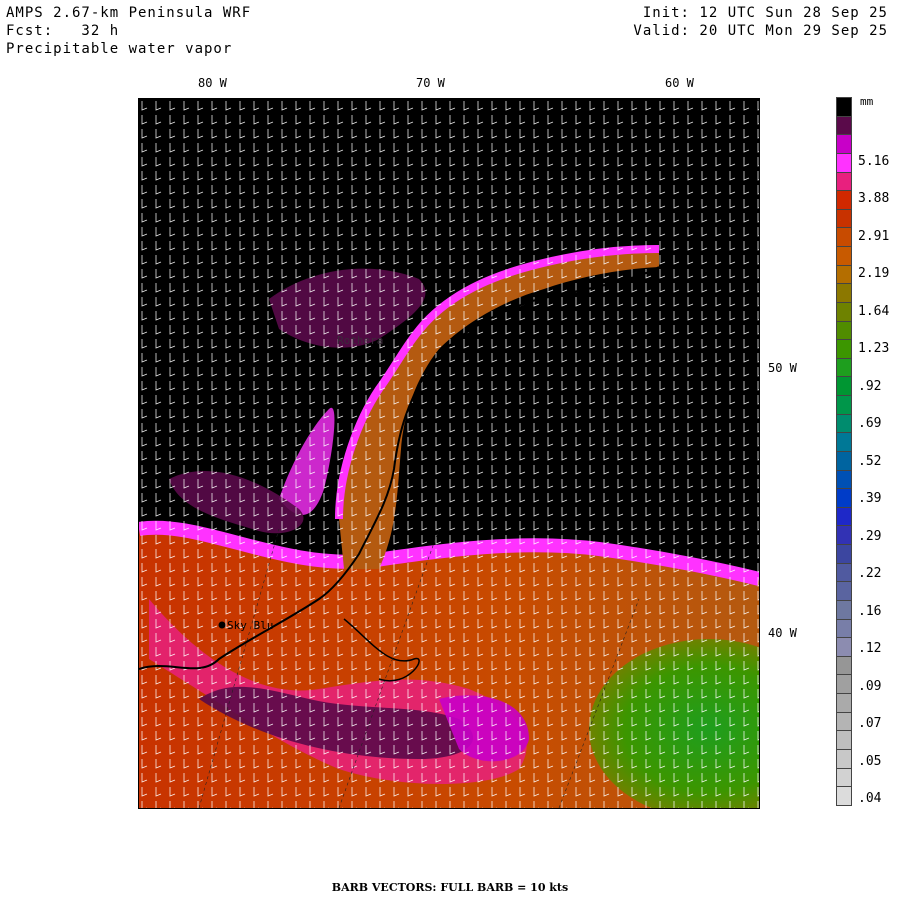 The height and width of the screenshot is (900, 900). I want to click on colorbar-label: .39, so click(870, 499).